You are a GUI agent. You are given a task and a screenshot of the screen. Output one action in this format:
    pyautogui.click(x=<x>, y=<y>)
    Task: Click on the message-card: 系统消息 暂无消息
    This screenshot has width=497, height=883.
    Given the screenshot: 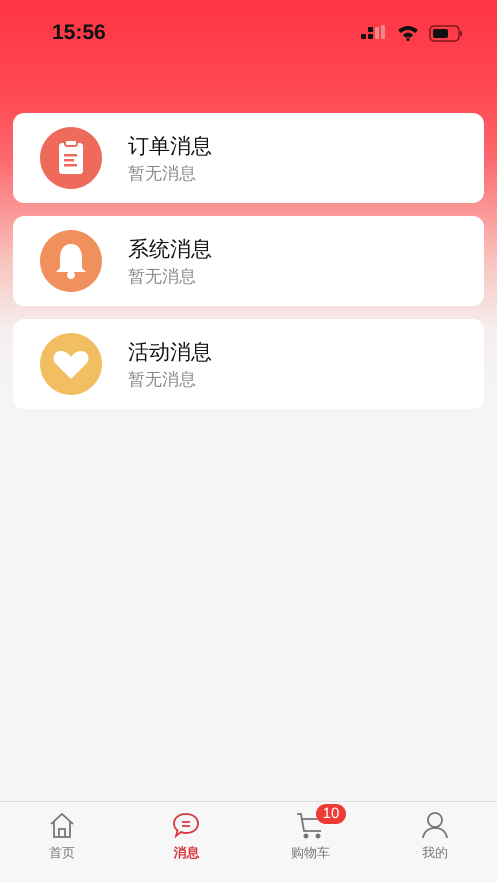 What is the action you would take?
    pyautogui.click(x=248, y=261)
    